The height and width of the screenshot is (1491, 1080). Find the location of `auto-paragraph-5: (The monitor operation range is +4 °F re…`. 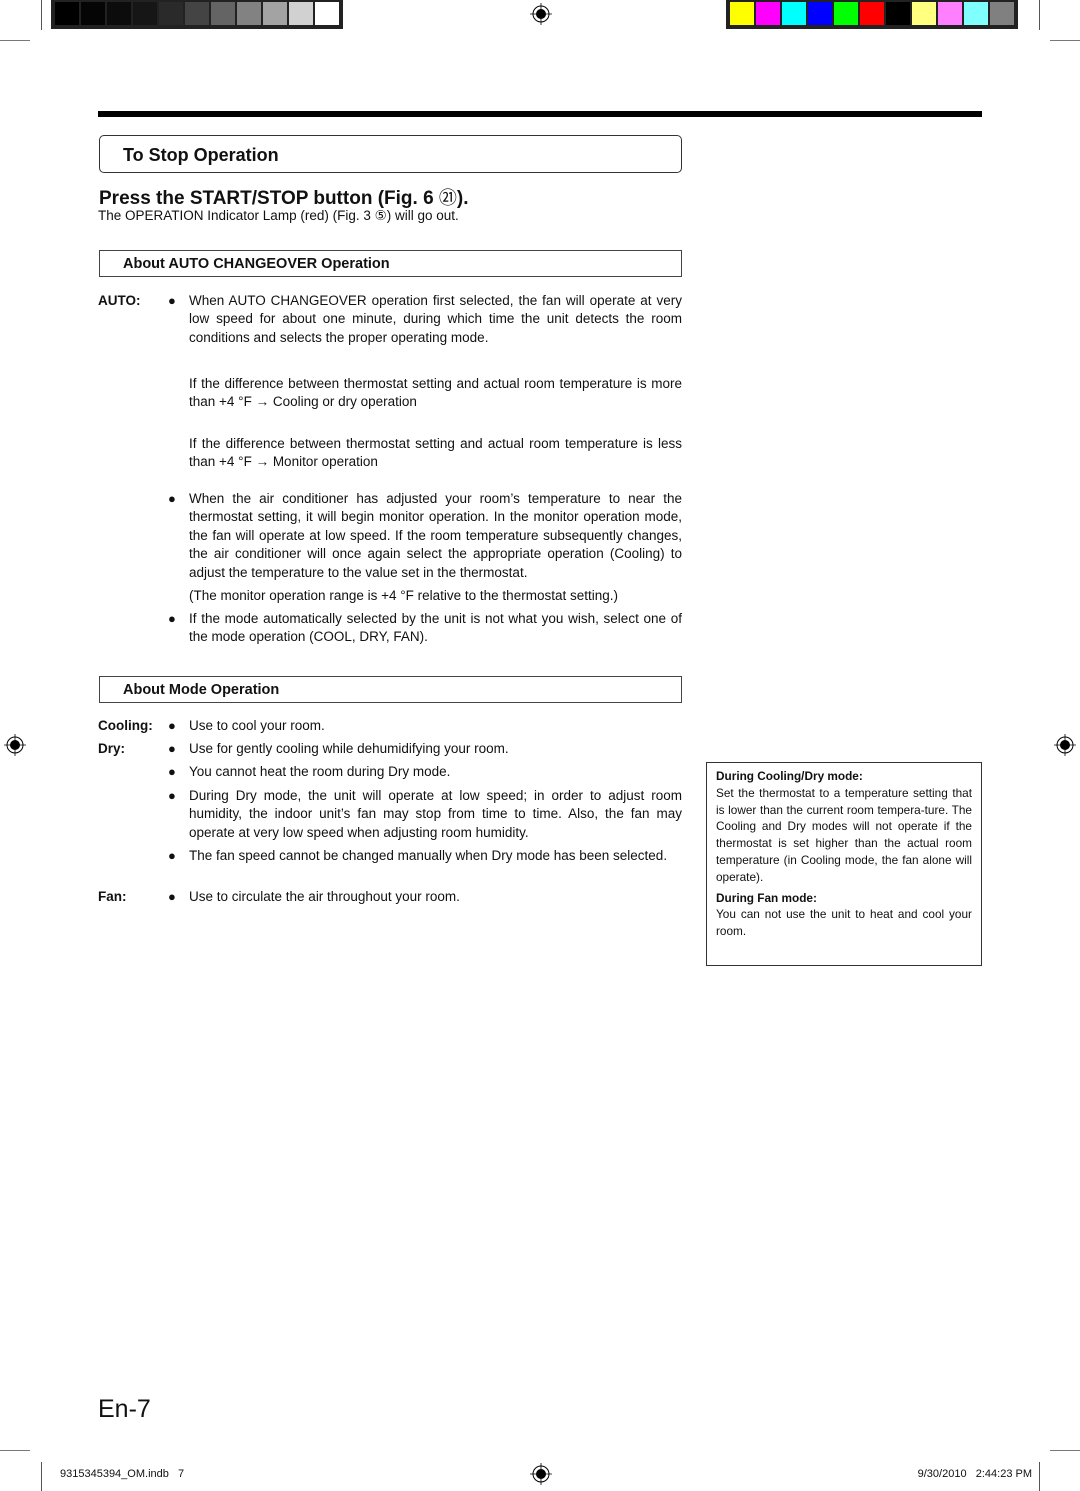

auto-paragraph-5: (The monitor operation range is +4 °F re… is located at coordinates (403, 595).